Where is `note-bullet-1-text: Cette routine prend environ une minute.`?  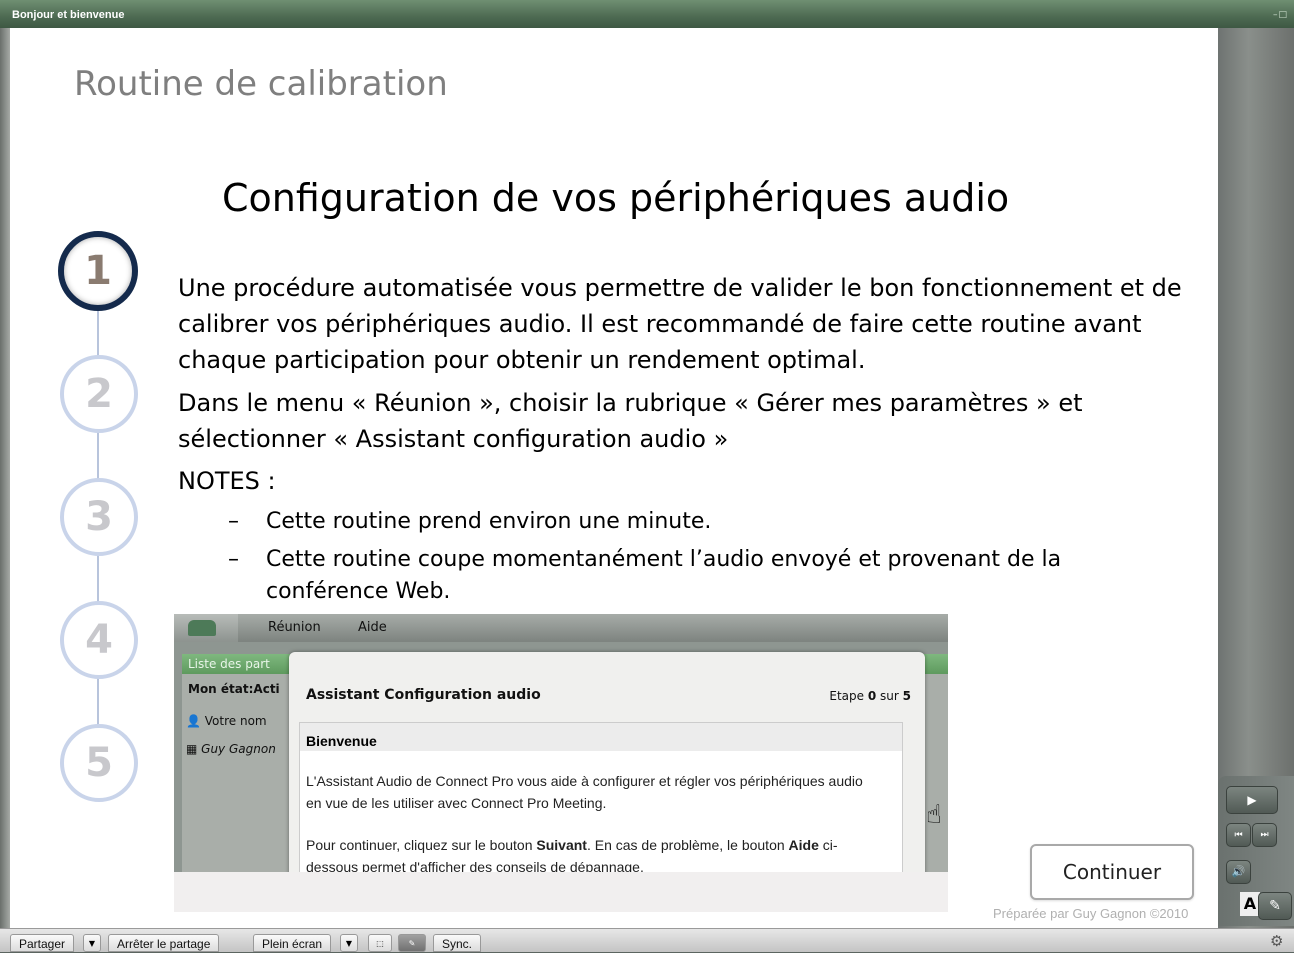
note-bullet-1-text: Cette routine prend environ une minute. is located at coordinates (489, 521).